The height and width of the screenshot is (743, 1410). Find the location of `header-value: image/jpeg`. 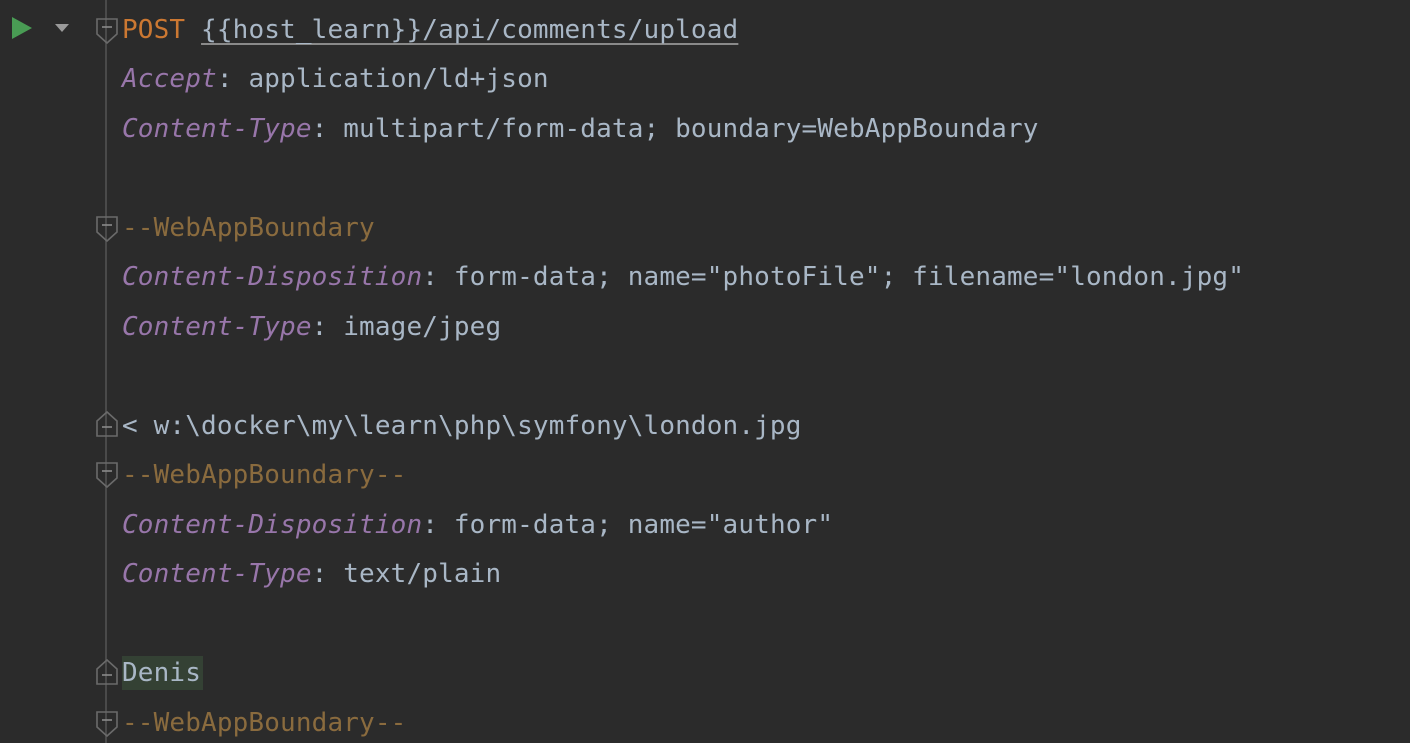

header-value: image/jpeg is located at coordinates (422, 327).